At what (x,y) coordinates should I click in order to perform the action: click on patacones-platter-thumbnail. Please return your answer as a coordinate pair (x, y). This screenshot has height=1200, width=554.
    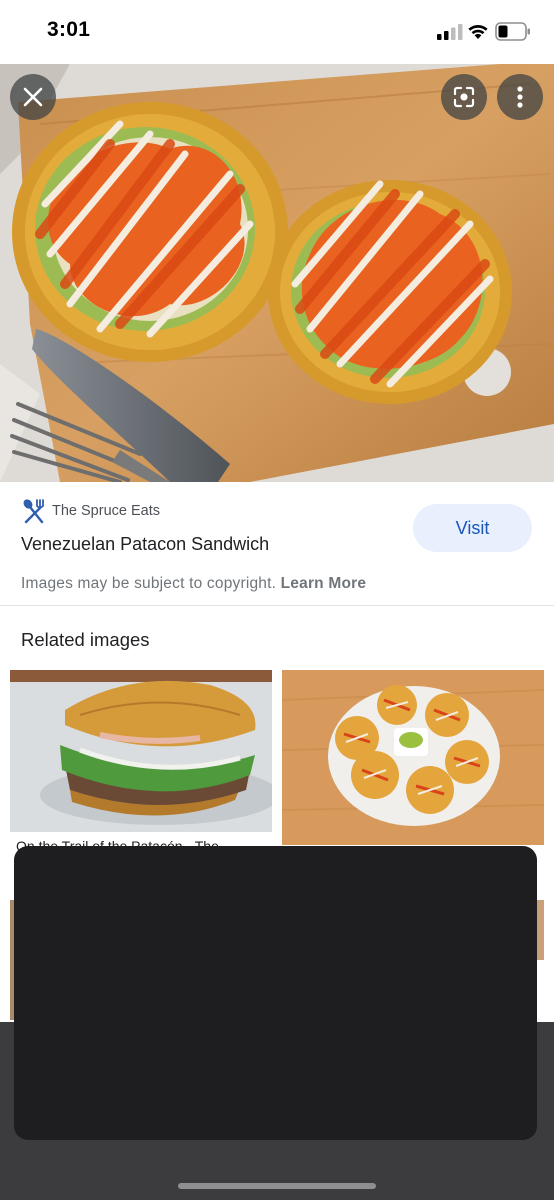
    Looking at the image, I should click on (413, 757).